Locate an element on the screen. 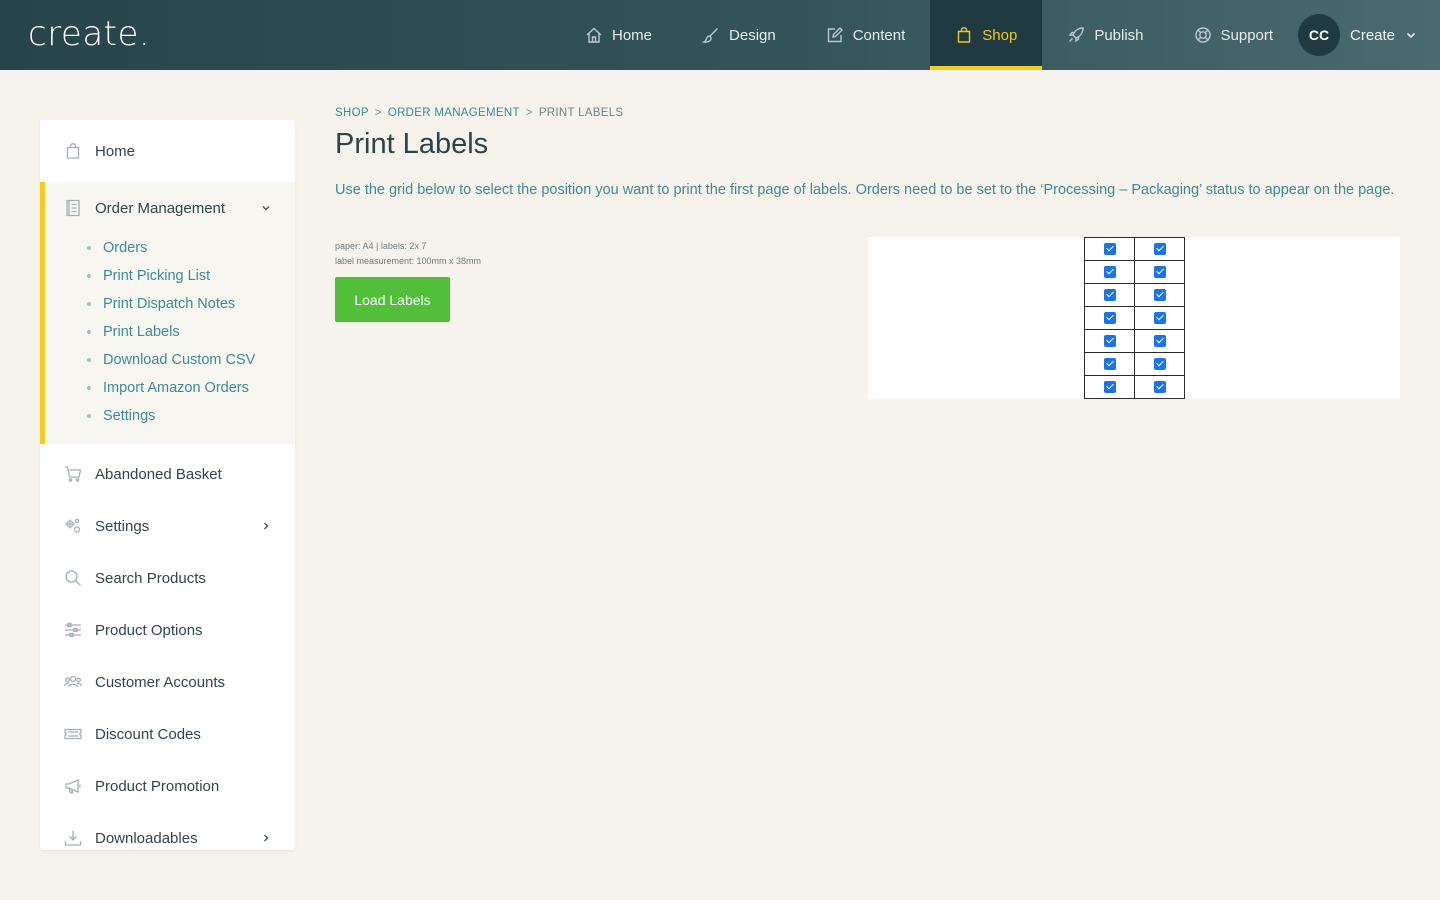  submenu-label: Orders is located at coordinates (125, 248).